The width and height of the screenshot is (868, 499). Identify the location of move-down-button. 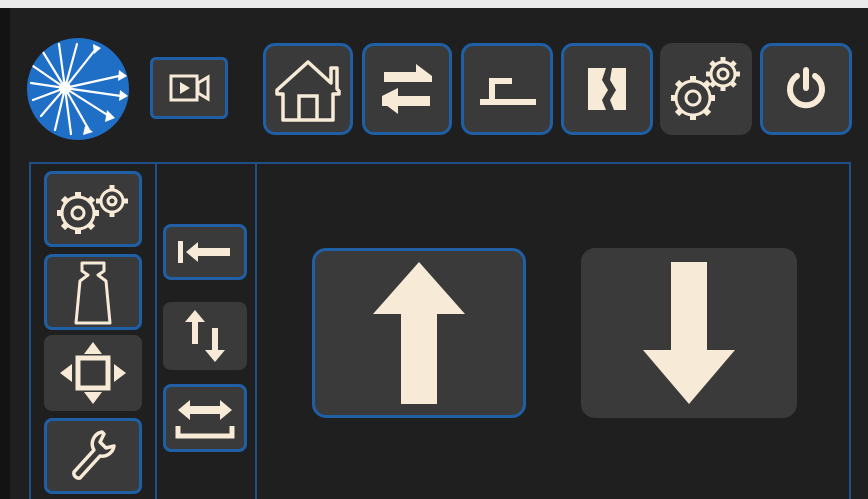
(689, 333).